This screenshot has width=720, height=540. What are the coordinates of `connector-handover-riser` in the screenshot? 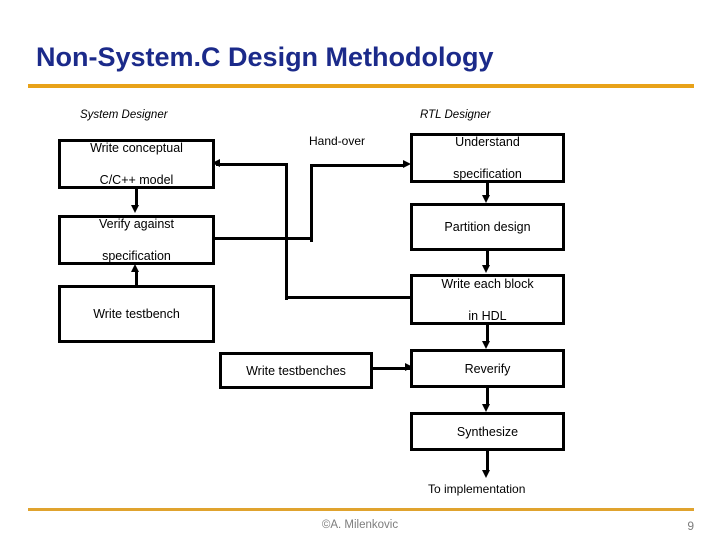 It's located at (311, 203).